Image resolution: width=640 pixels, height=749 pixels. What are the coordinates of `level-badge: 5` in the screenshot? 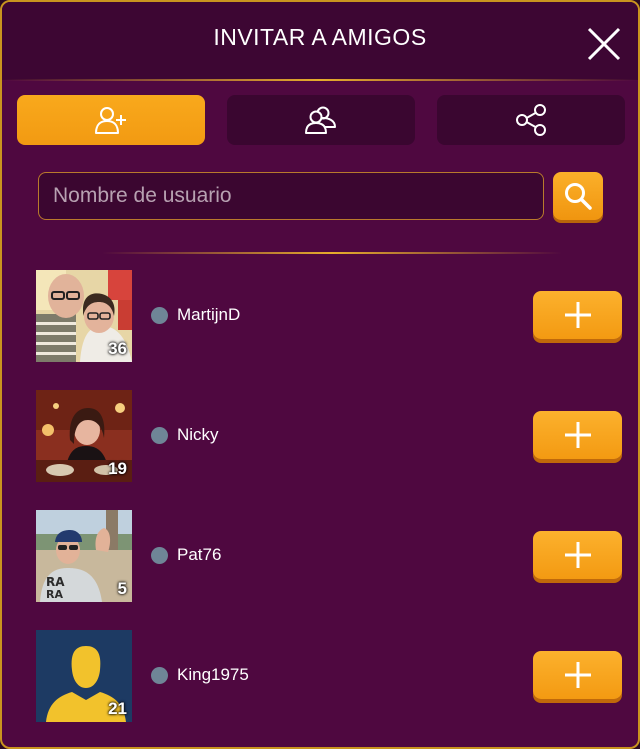 It's located at (122, 588).